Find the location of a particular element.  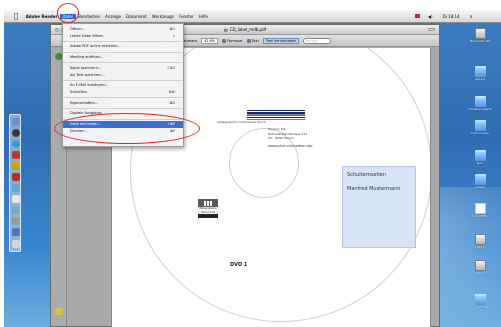

pdf-document-icon: ▤ is located at coordinates (225, 29).